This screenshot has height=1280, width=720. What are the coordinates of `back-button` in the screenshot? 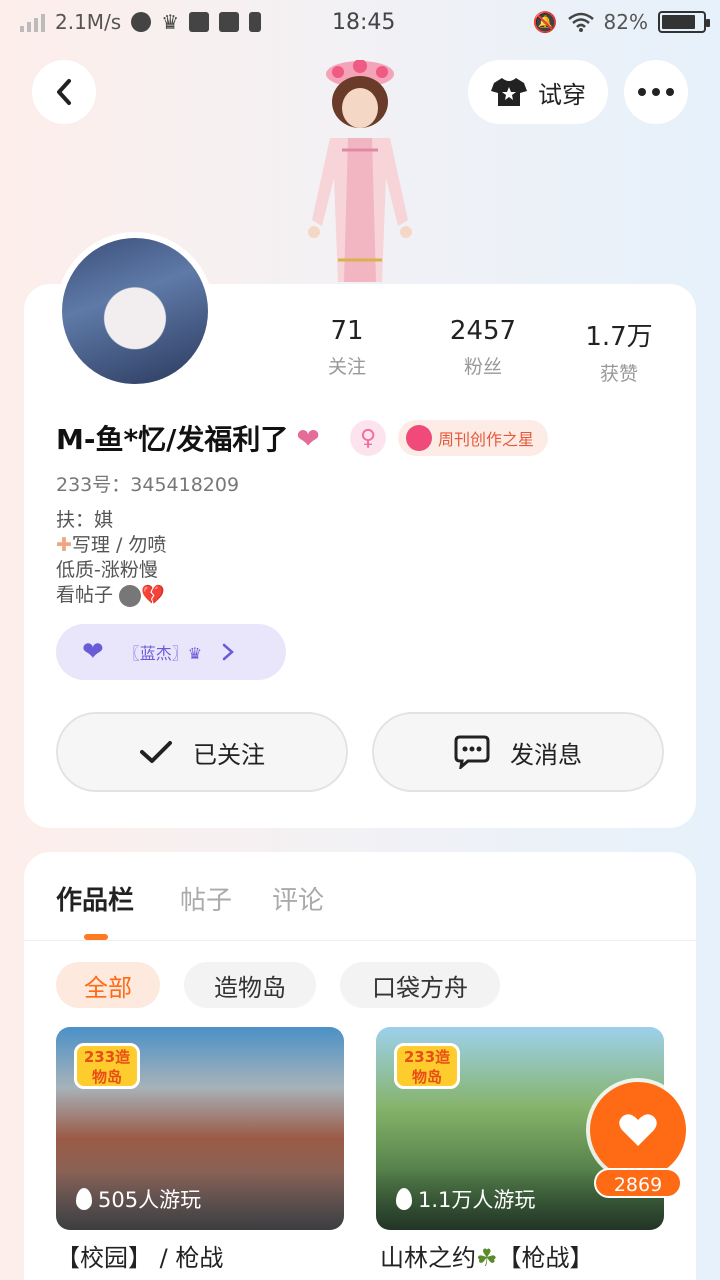 It's located at (64, 92).